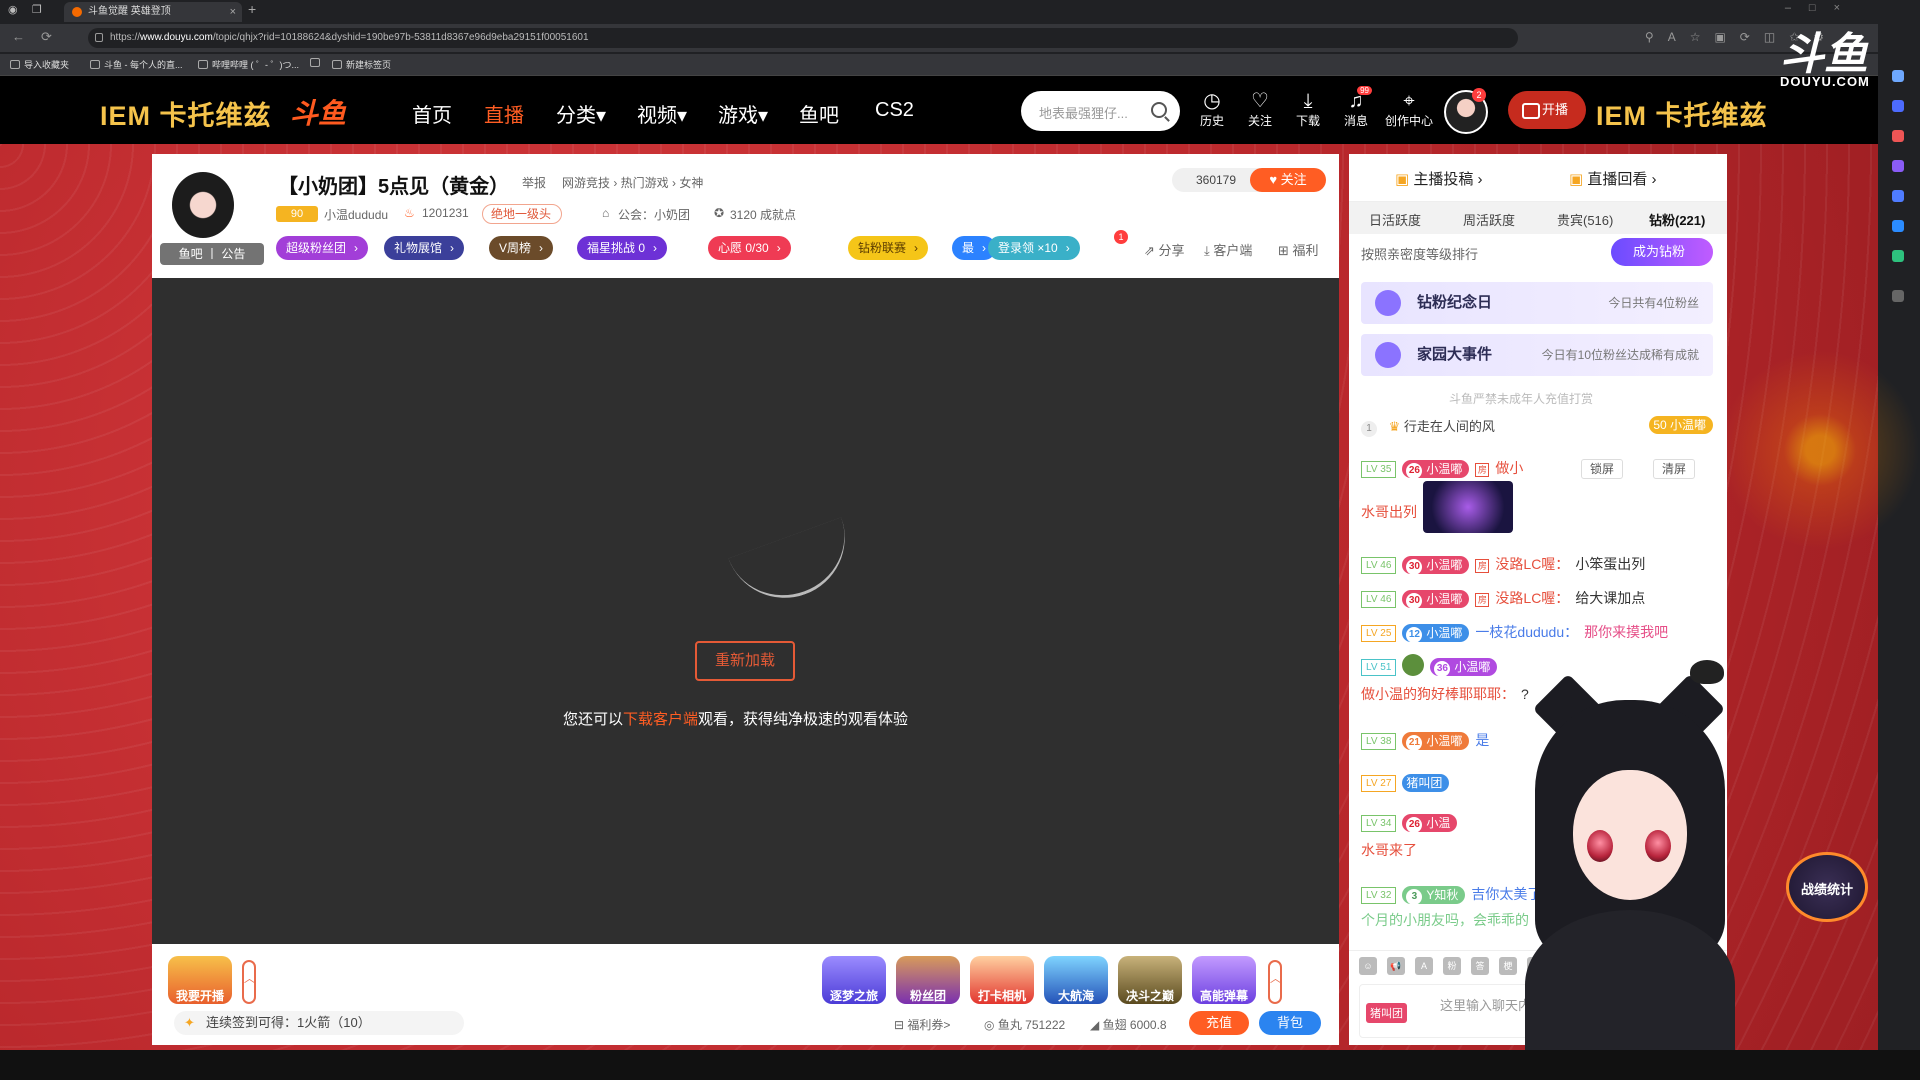 The width and height of the screenshot is (1920, 1080). Describe the element at coordinates (1224, 980) in the screenshot. I see `high-energy-danmu-button: 高能弹幕` at that location.